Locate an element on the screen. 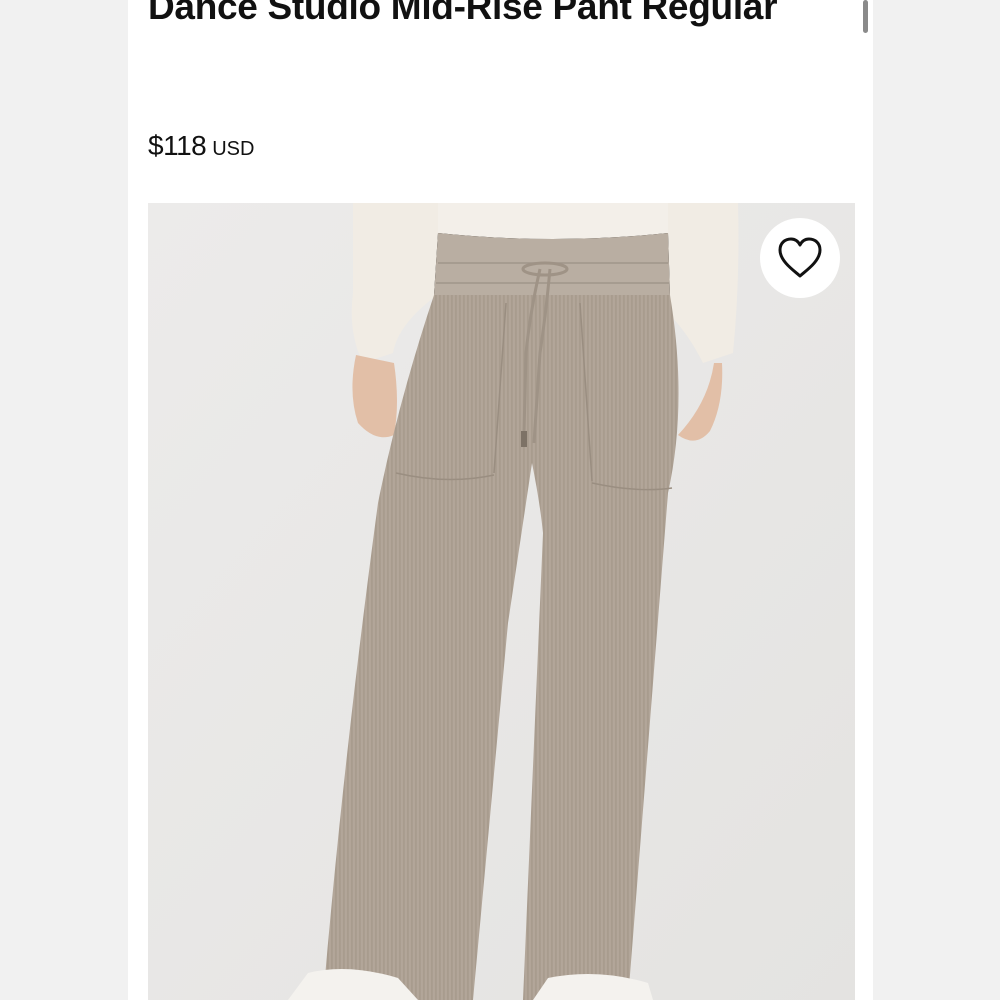 The height and width of the screenshot is (1000, 1000). product-title: Dance Studio Mid-Rise Pant Regular is located at coordinates (463, 13).